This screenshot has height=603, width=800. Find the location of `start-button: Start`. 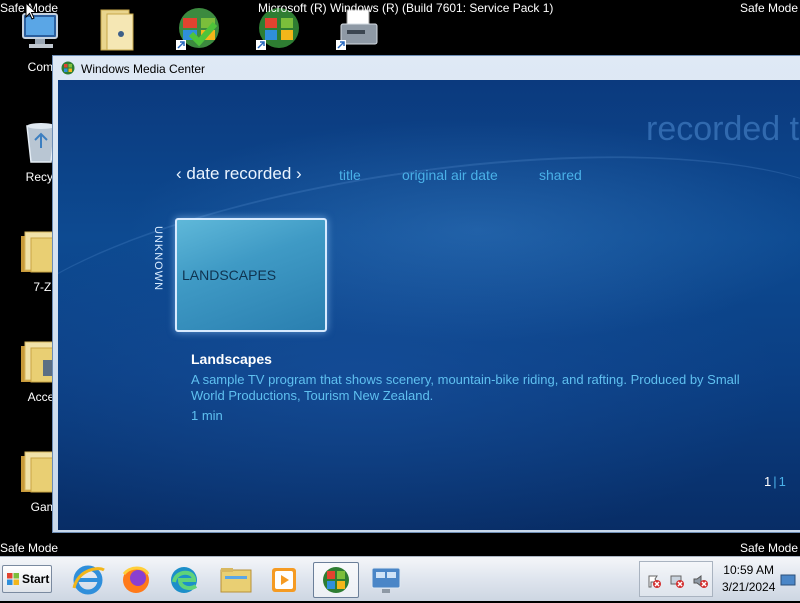

start-button: Start is located at coordinates (27, 579).